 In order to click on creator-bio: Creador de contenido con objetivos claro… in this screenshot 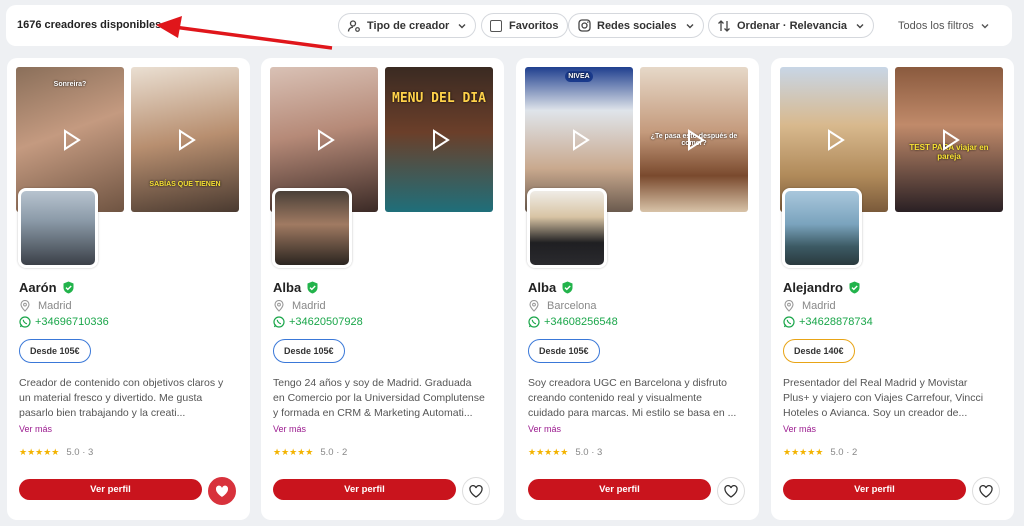, I will do `click(121, 398)`.